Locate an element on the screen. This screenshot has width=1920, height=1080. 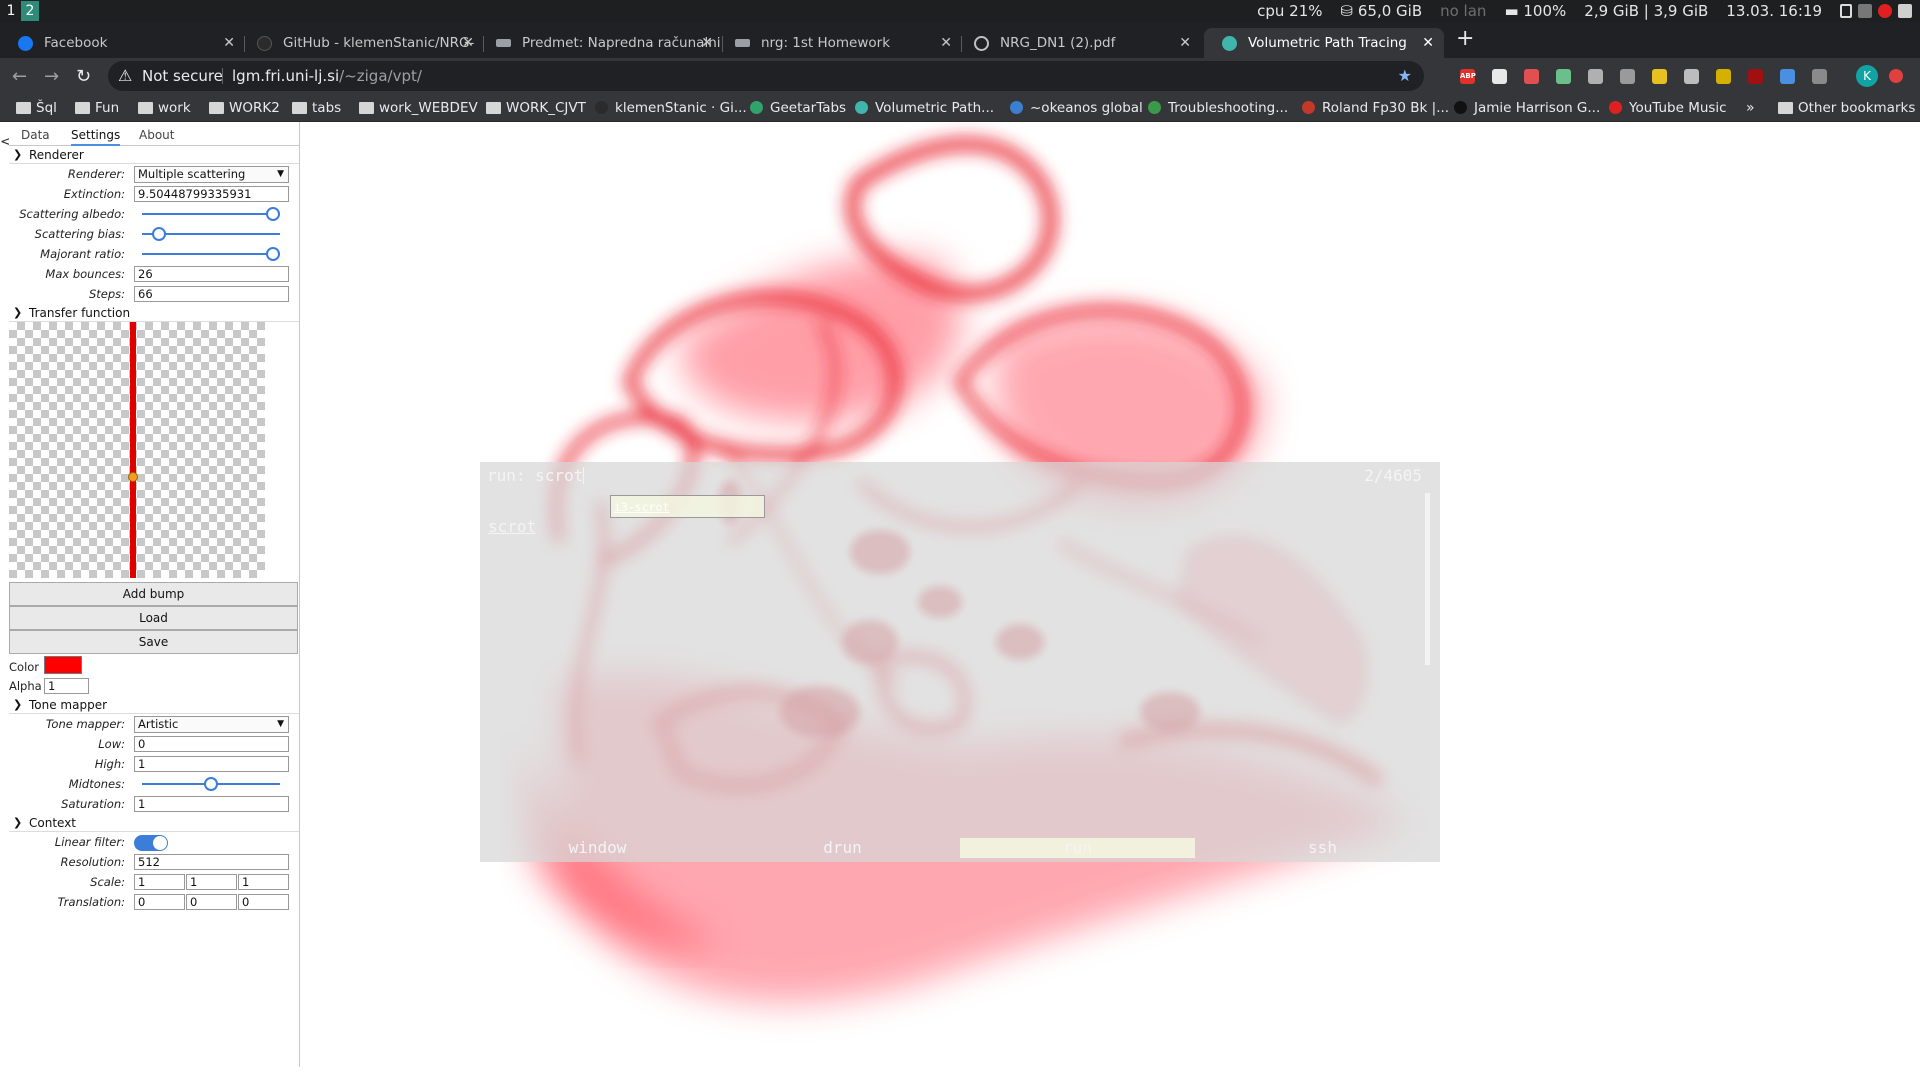
adblock-plus-icon: ABP is located at coordinates (1468, 76).